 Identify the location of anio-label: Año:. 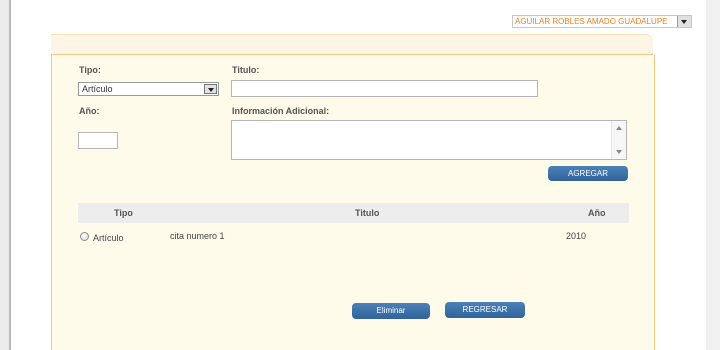
(89, 111).